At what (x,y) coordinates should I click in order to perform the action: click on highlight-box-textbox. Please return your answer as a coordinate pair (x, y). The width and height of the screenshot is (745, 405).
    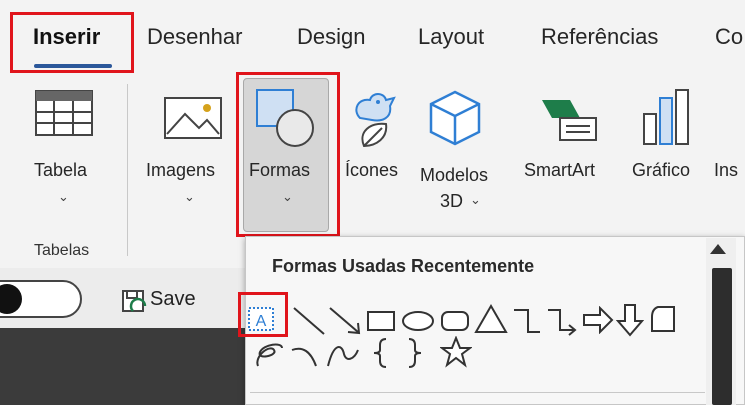
    Looking at the image, I should click on (263, 314).